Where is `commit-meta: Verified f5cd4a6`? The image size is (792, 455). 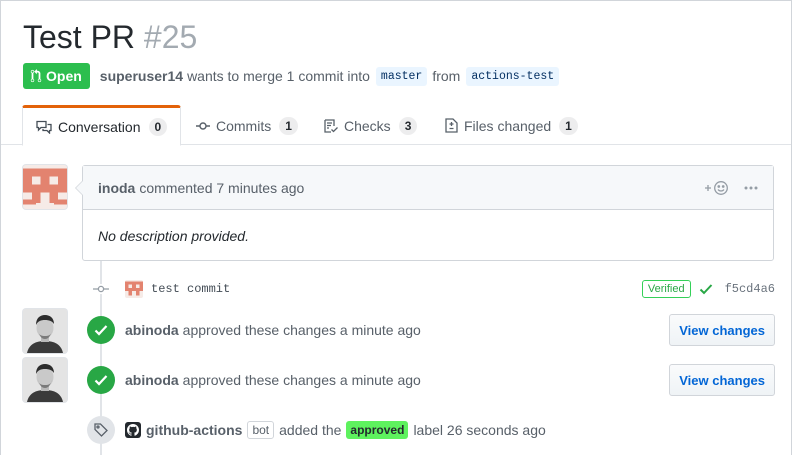
commit-meta: Verified f5cd4a6 is located at coordinates (708, 289).